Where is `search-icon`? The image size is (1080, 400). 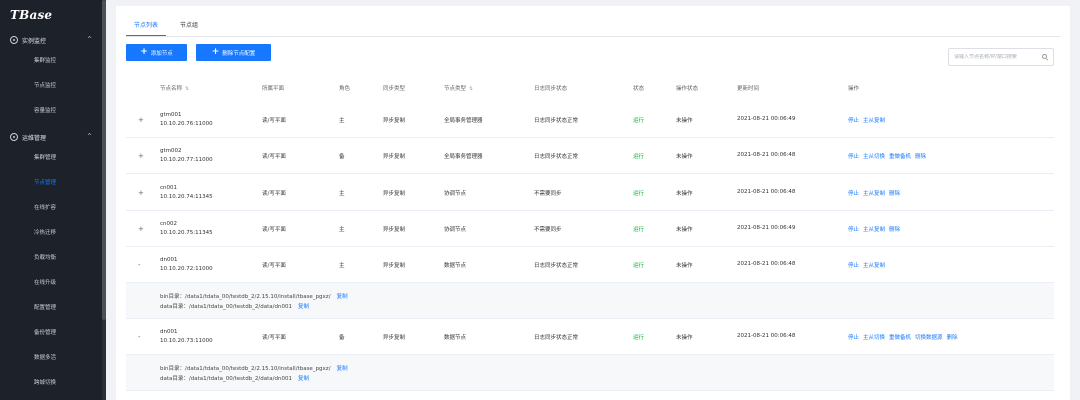 search-icon is located at coordinates (1044, 56).